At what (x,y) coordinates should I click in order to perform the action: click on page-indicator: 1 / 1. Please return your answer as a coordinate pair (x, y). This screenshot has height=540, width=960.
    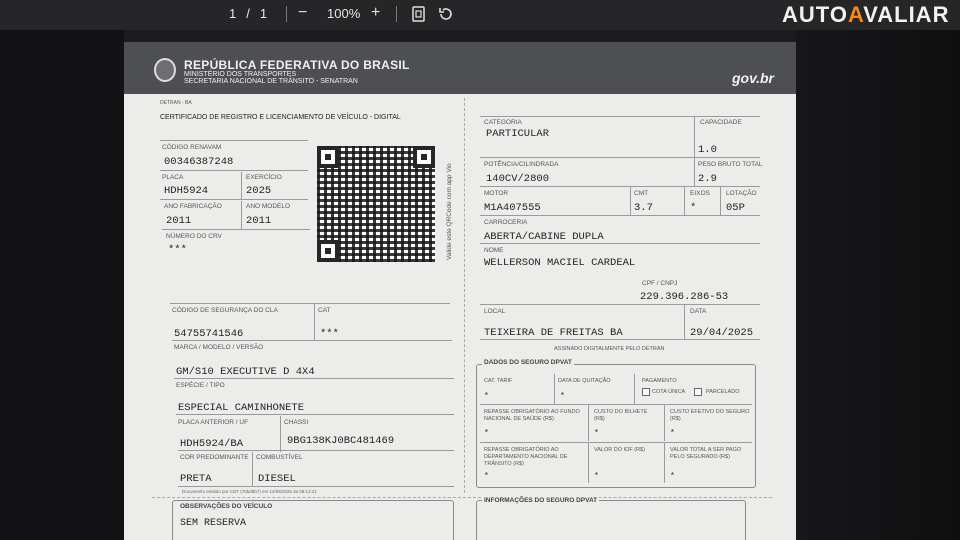
    Looking at the image, I should click on (248, 13).